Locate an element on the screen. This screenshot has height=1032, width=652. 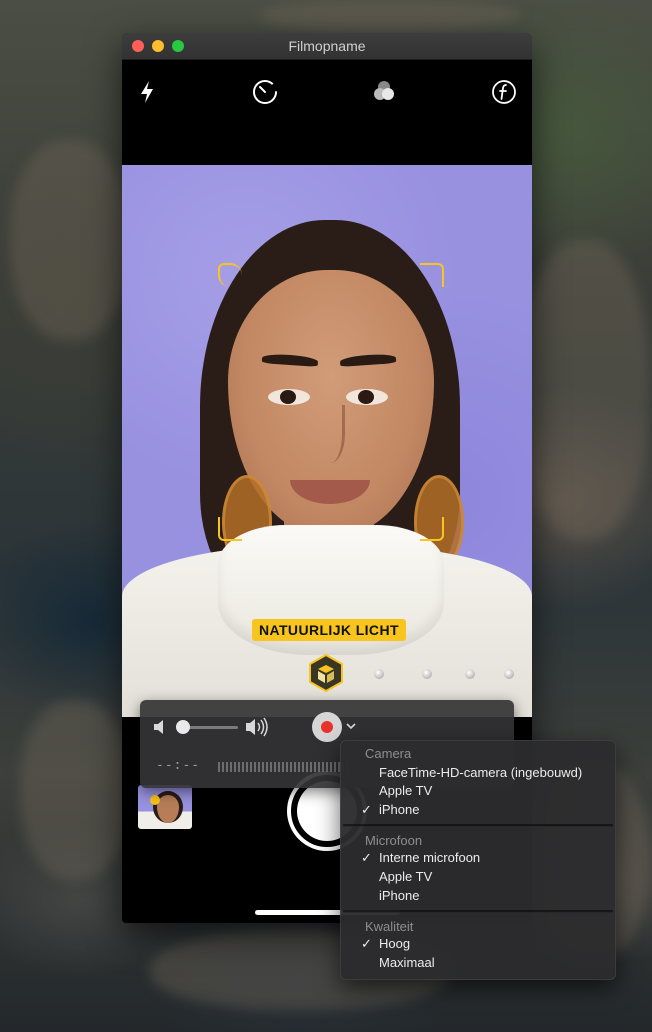
menu-header-quality: Kwaliteit is located at coordinates (389, 926).